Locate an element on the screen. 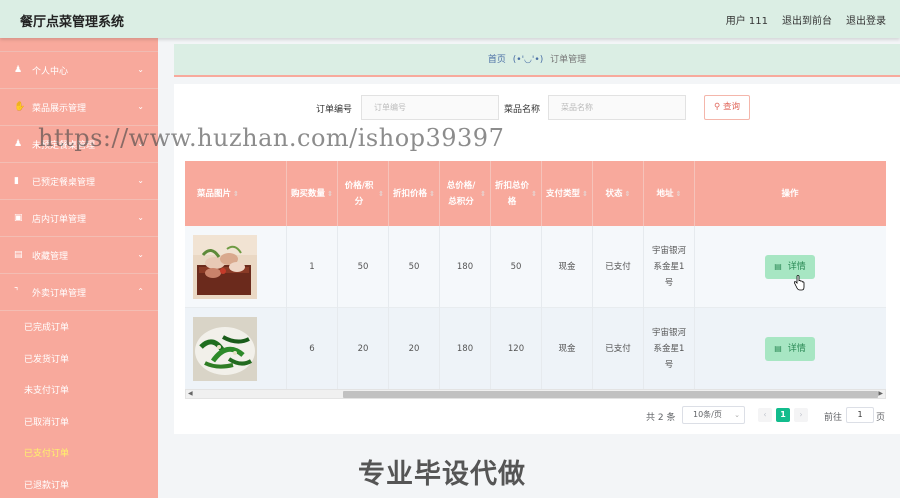 The image size is (900, 498). sidebar-item-label: 外卖订单管理 is located at coordinates (59, 293).